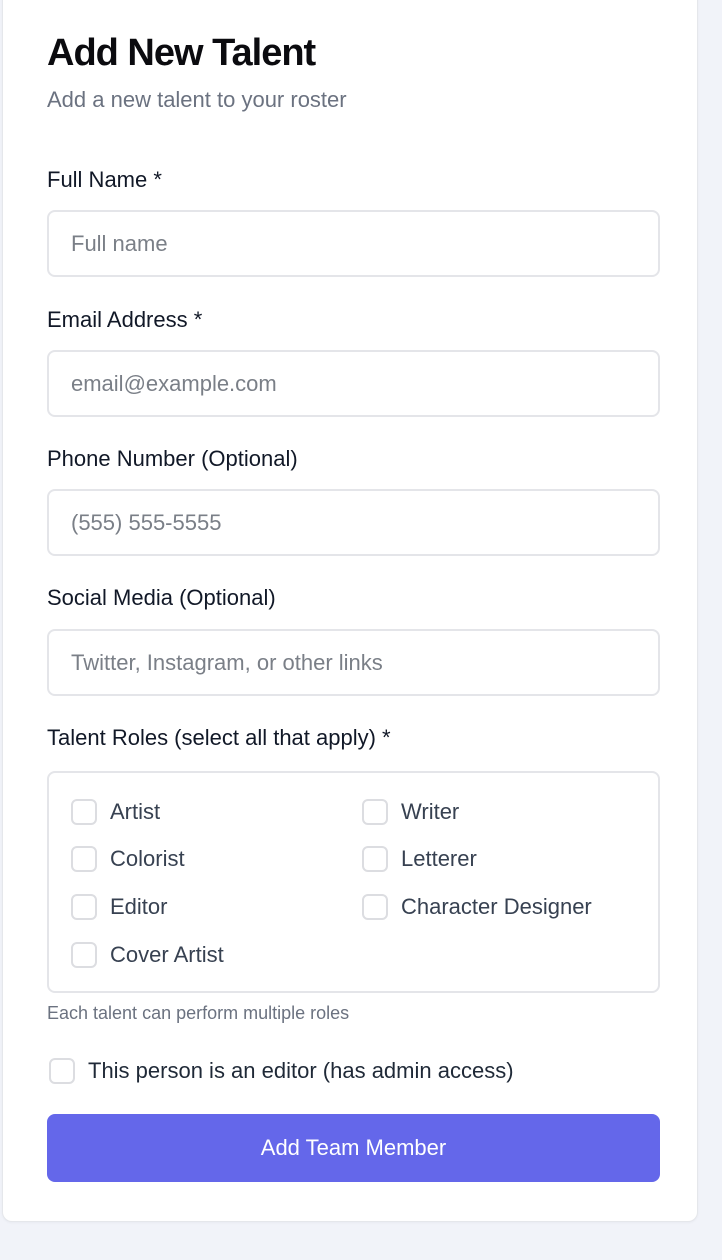  What do you see at coordinates (62, 1071) in the screenshot?
I see `editor-admin-checkbox` at bounding box center [62, 1071].